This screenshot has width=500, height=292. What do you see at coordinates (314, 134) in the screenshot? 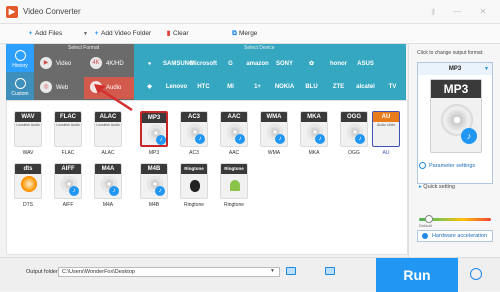
I see `format-tile-mka: MKA ♪ MKA` at bounding box center [314, 134].